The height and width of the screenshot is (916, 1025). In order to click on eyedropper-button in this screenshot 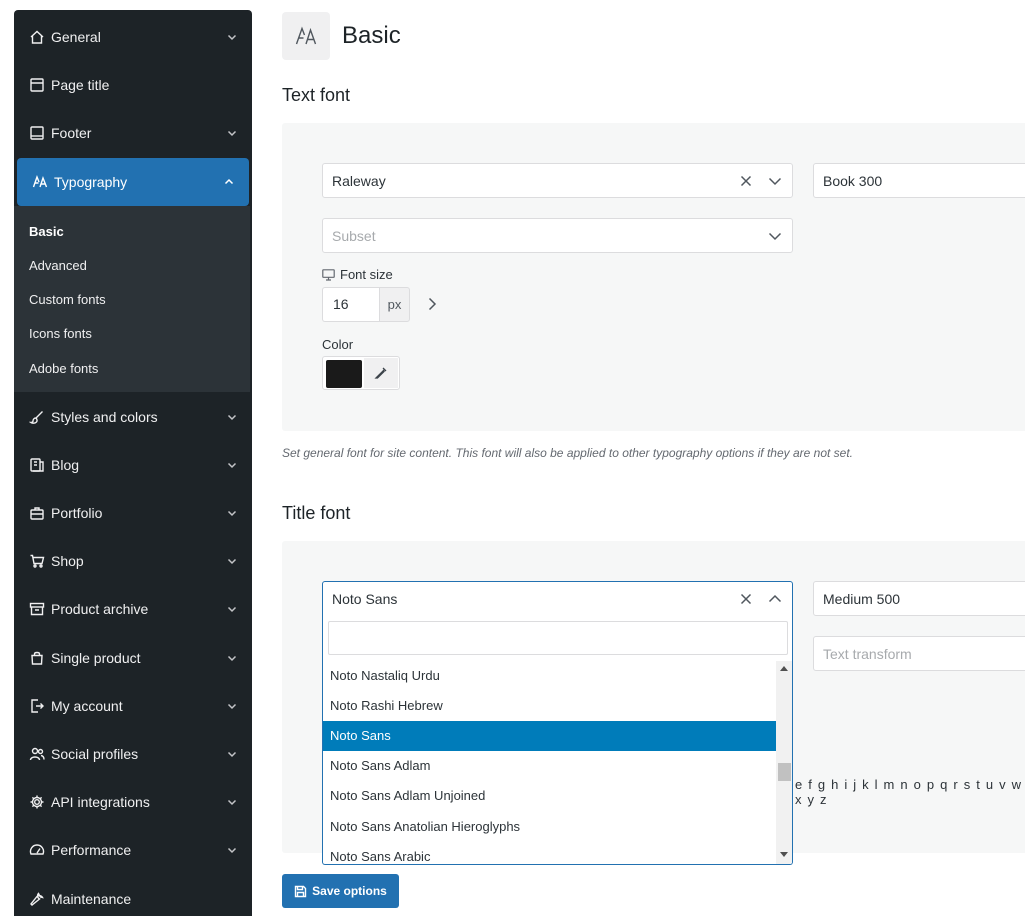, I will do `click(381, 373)`.